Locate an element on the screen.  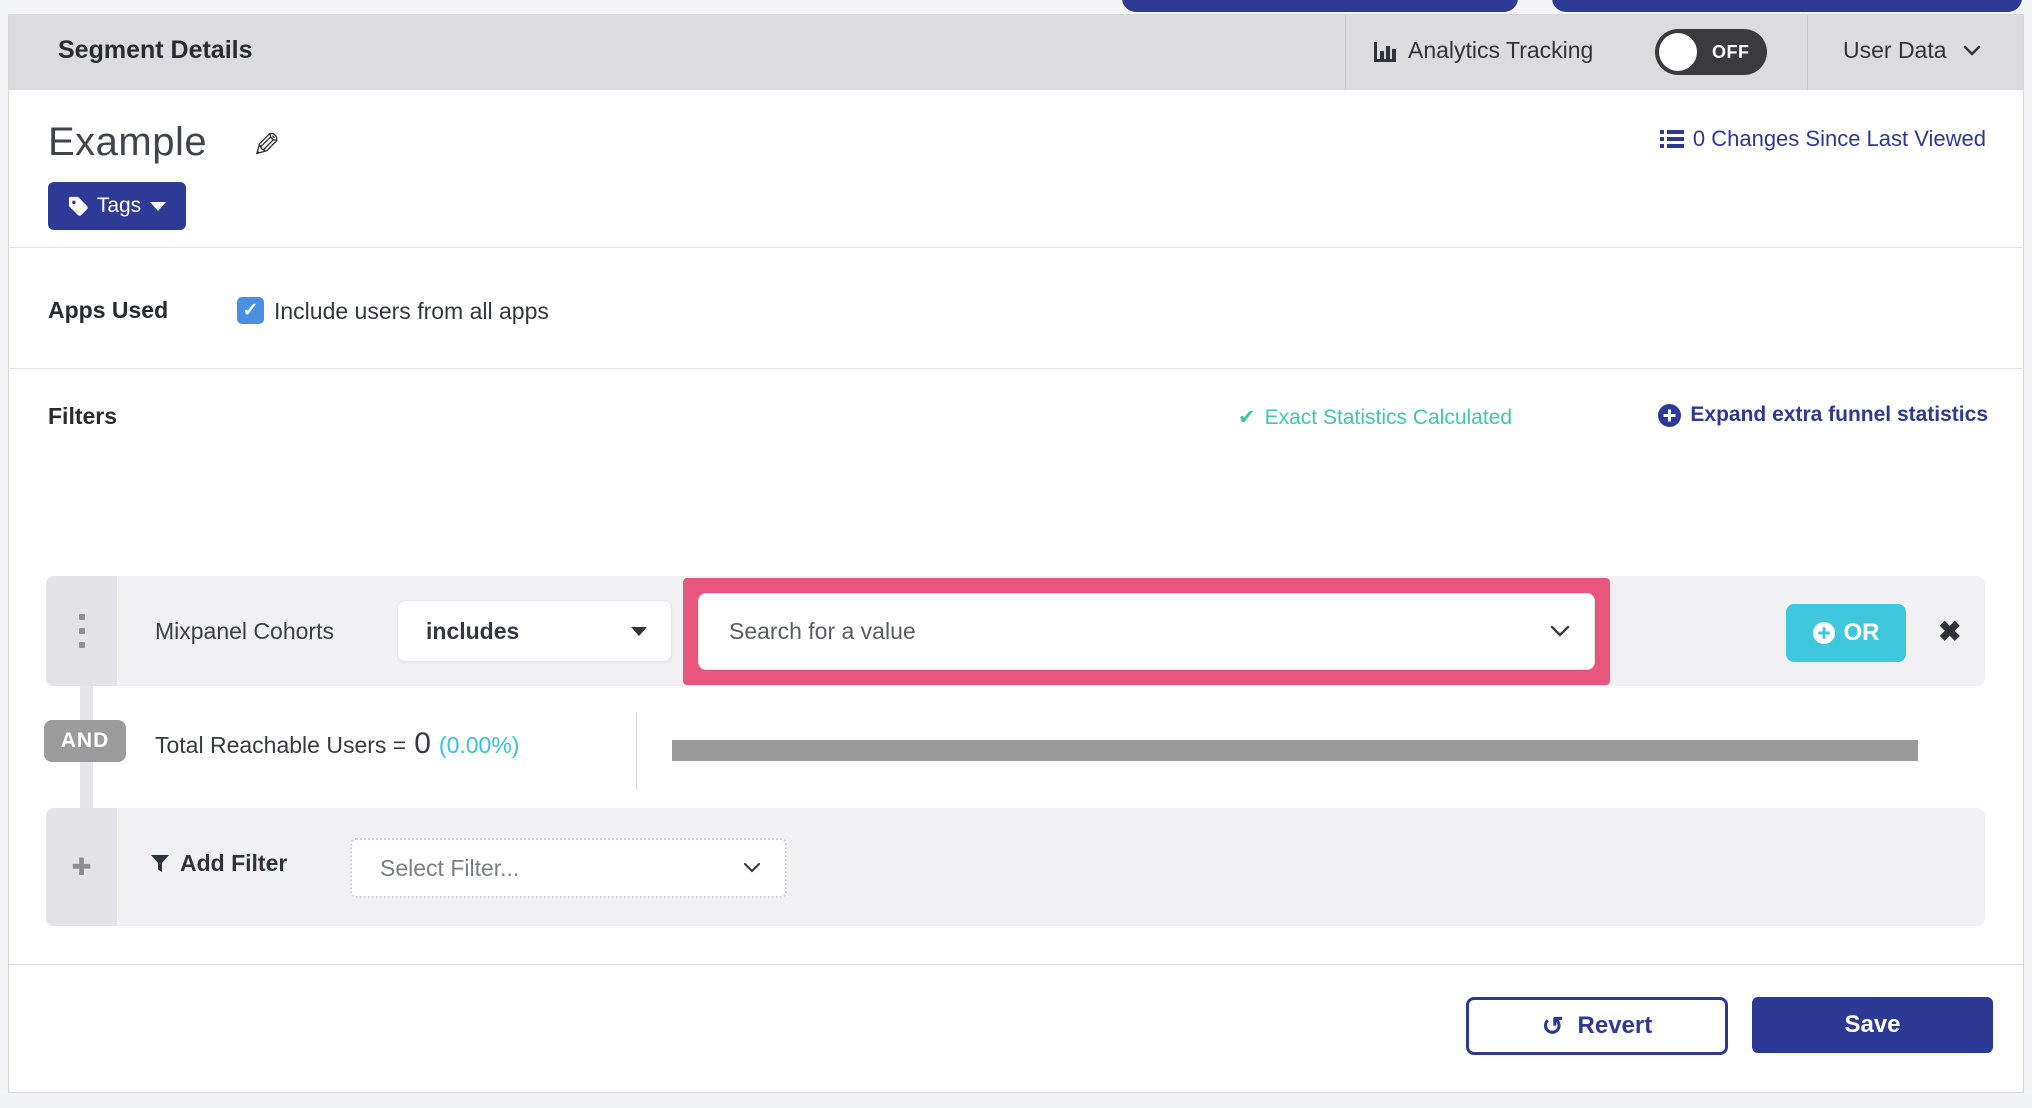
and-conjunction-badge: AND is located at coordinates (85, 741).